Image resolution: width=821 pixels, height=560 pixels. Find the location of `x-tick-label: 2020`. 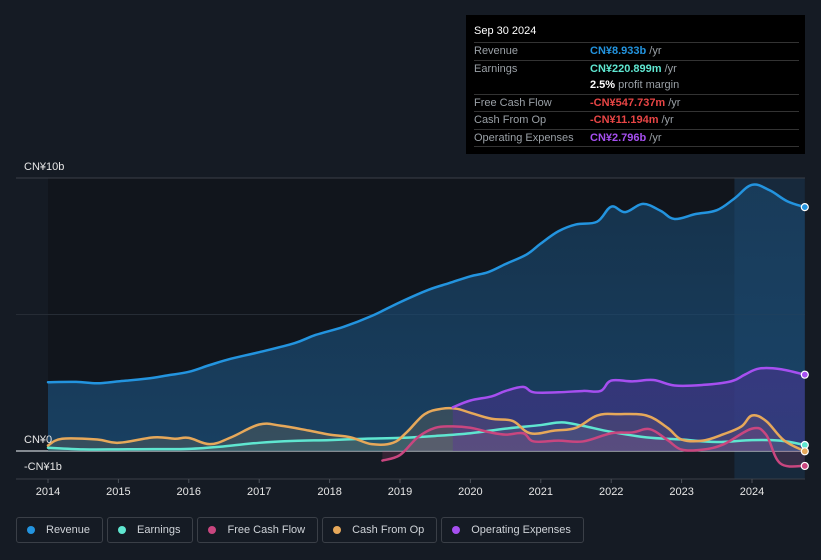

x-tick-label: 2020 is located at coordinates (470, 492).